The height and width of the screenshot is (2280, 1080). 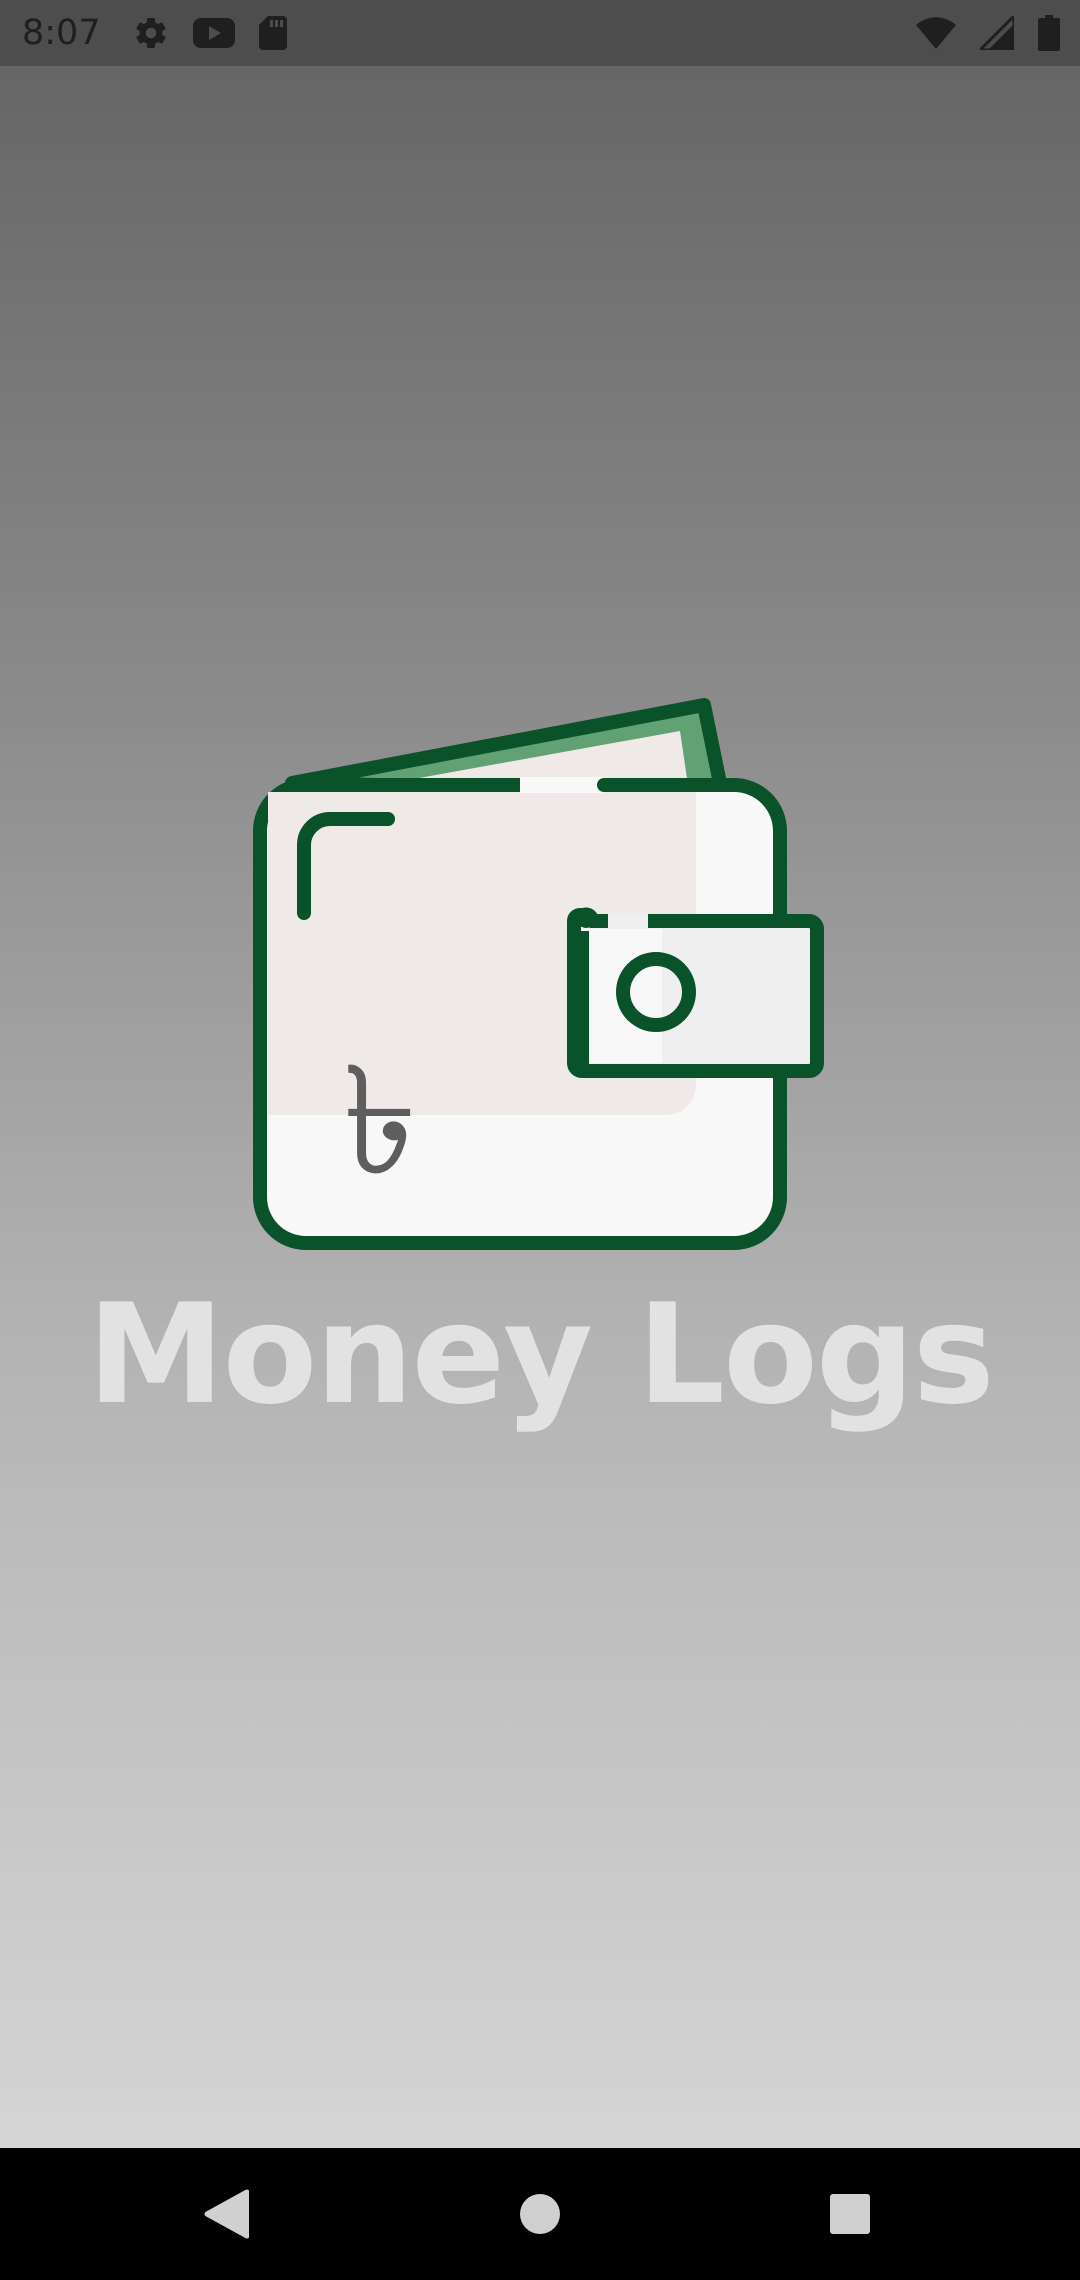 What do you see at coordinates (151, 33) in the screenshot?
I see `settings-icon` at bounding box center [151, 33].